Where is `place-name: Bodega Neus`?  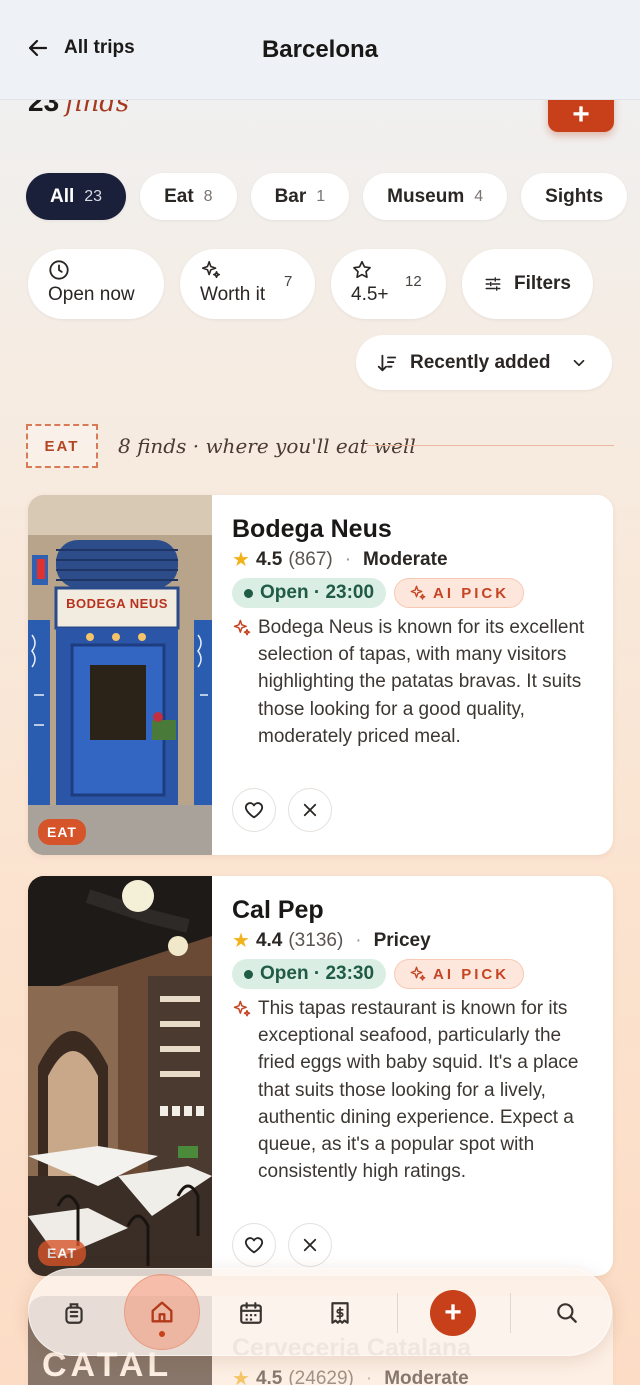 place-name: Bodega Neus is located at coordinates (312, 529).